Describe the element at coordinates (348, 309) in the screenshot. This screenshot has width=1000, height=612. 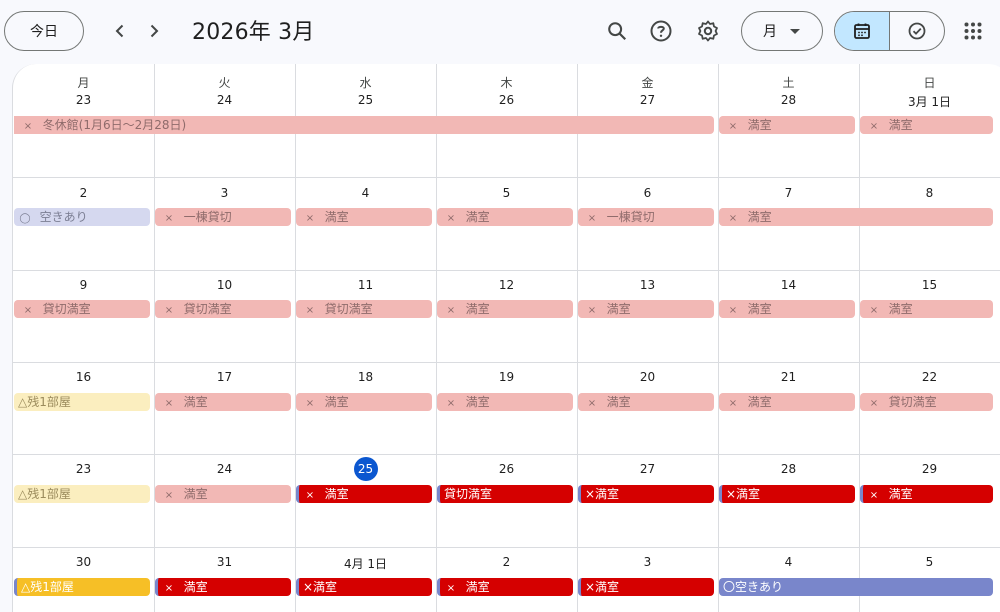
I see `event-title: 貸切満室` at that location.